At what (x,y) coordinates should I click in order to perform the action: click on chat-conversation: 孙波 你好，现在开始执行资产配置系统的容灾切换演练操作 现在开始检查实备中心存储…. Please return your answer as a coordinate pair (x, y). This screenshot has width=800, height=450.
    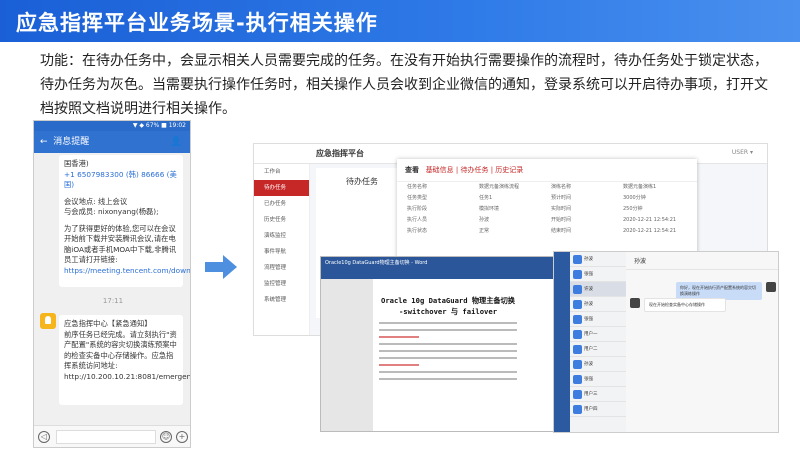
    Looking at the image, I should click on (702, 342).